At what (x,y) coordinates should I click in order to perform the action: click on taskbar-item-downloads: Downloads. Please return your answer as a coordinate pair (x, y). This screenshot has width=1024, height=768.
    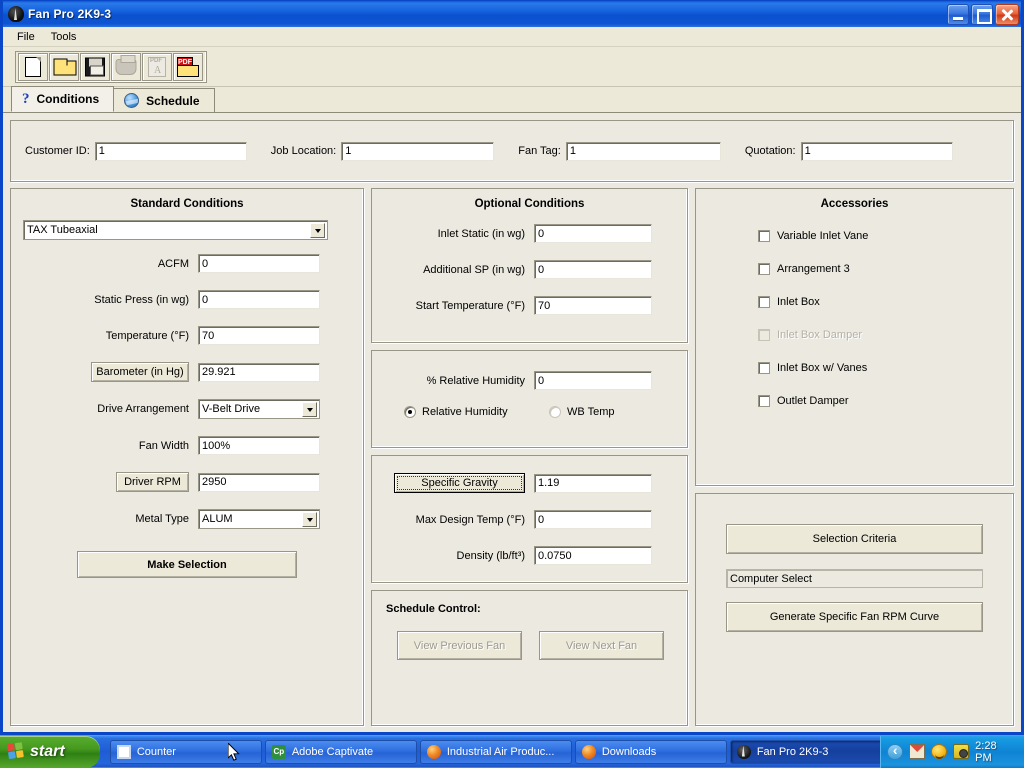
    Looking at the image, I should click on (651, 752).